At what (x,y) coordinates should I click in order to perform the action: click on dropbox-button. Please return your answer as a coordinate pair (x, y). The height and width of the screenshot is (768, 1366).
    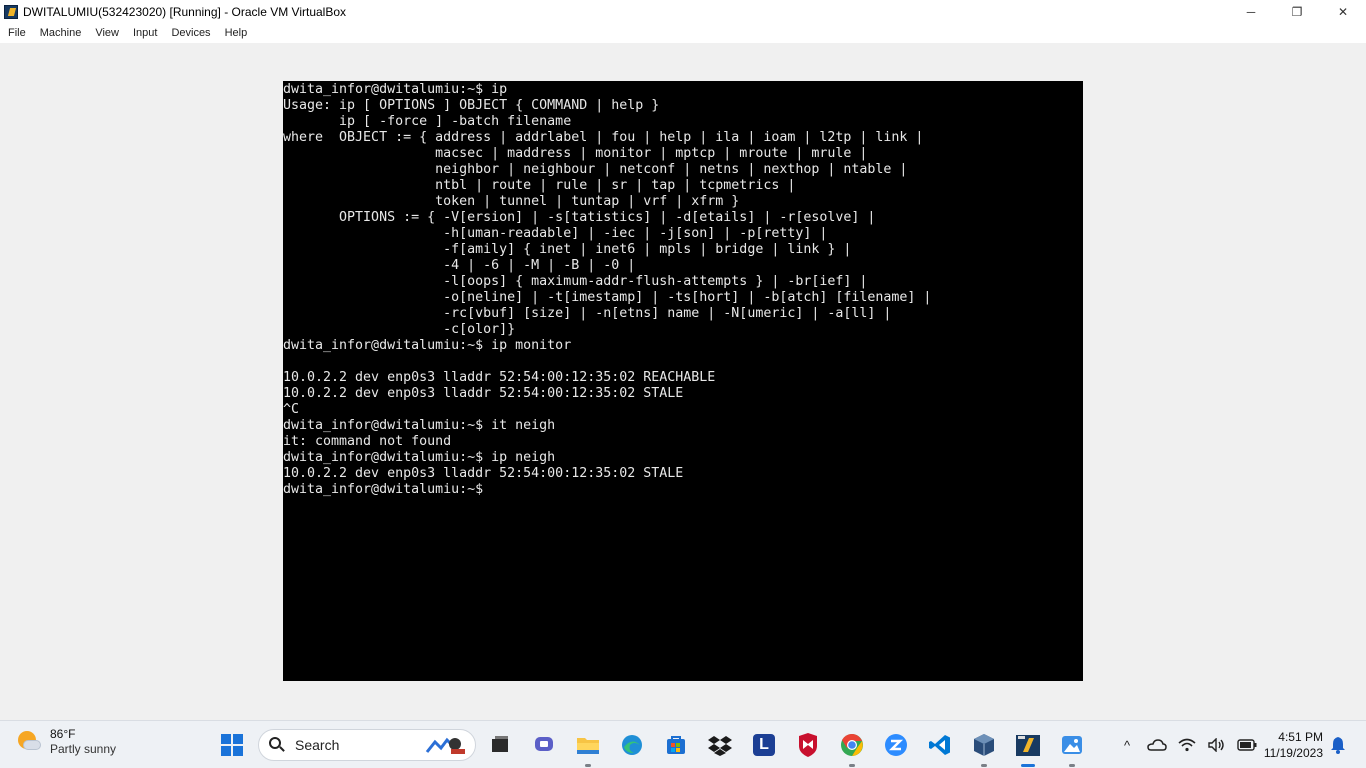
    Looking at the image, I should click on (720, 745).